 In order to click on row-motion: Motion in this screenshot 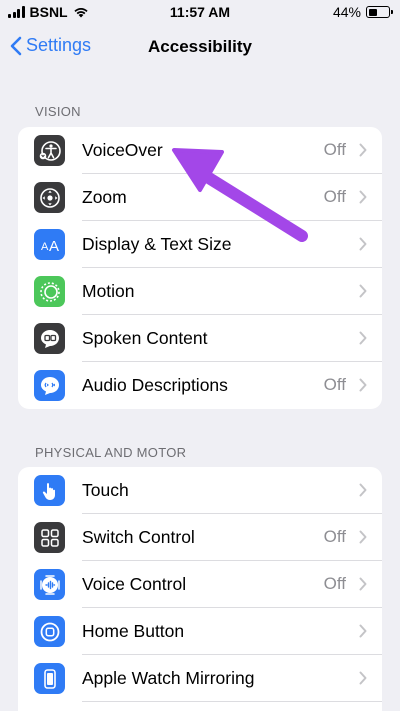, I will do `click(200, 291)`.